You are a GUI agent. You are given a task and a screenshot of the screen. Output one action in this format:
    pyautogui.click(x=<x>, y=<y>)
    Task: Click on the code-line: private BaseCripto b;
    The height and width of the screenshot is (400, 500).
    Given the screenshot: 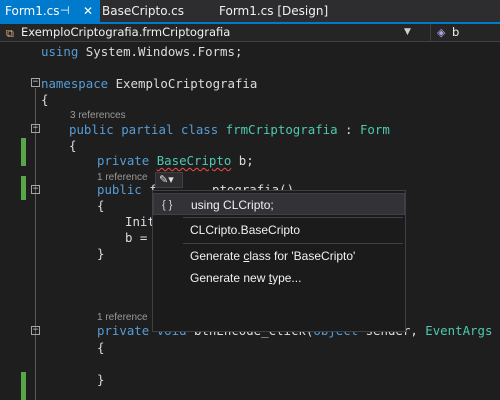 What is the action you would take?
    pyautogui.click(x=175, y=160)
    